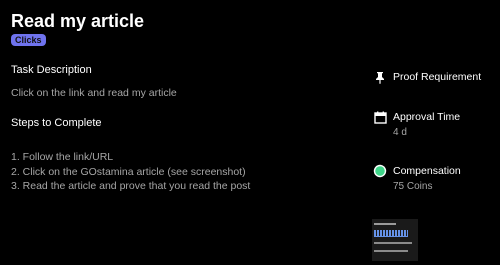 The width and height of the screenshot is (500, 265). Describe the element at coordinates (28, 40) in the screenshot. I see `category-badge: Clicks` at that location.